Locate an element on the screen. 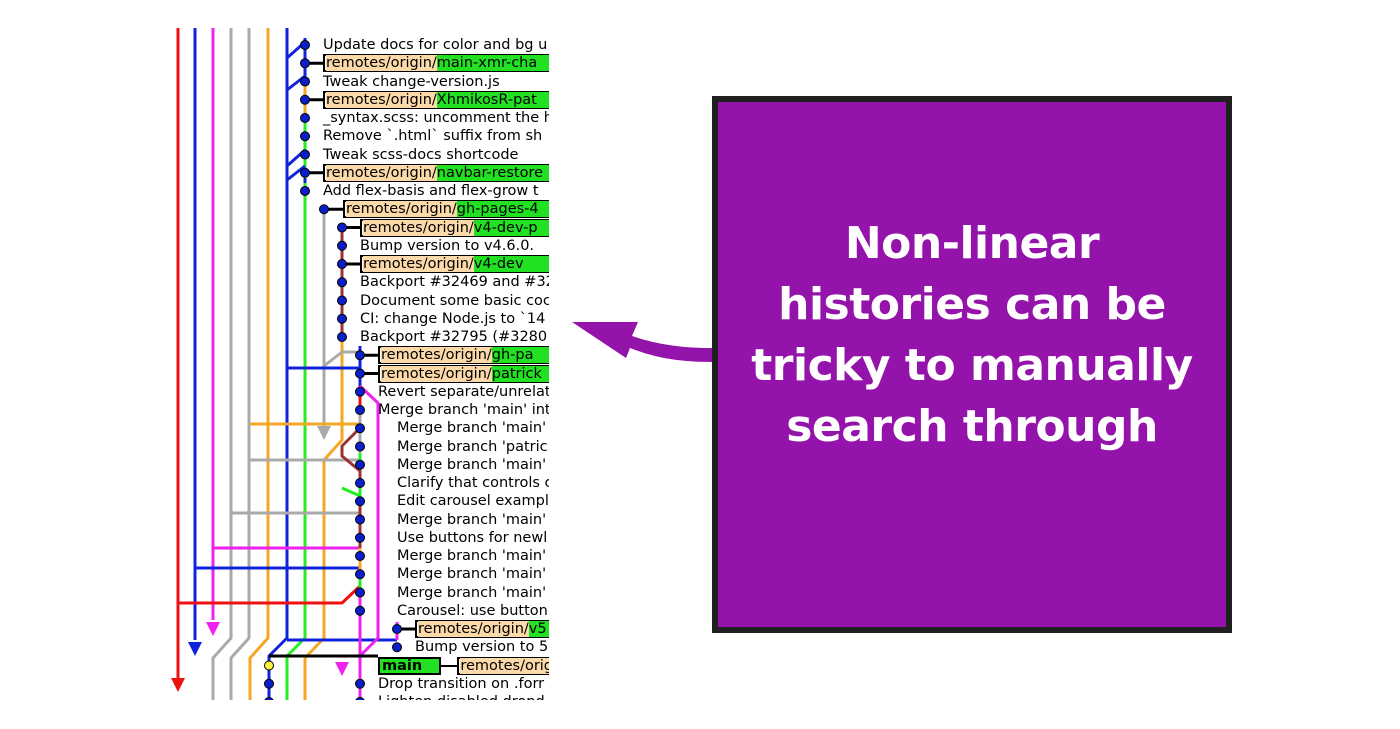  commit-message: Document some basic coc is located at coordinates (454, 300).